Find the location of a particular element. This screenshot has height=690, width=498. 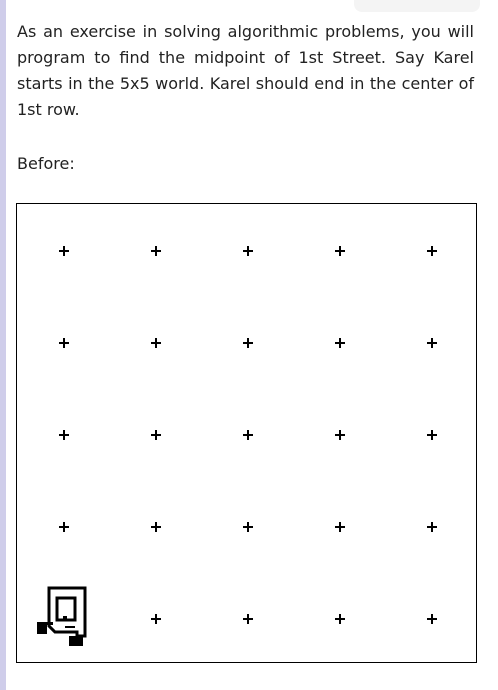

top-pill-decoration is located at coordinates (417, 6).